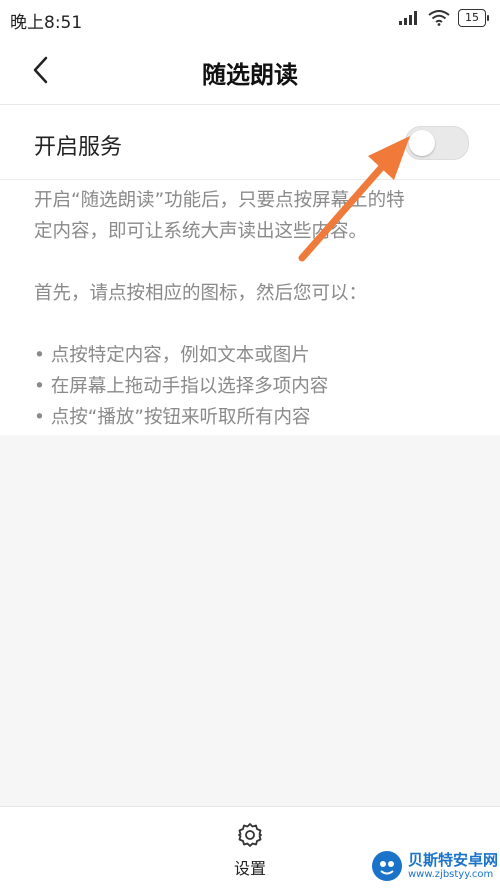 The image size is (500, 890). What do you see at coordinates (219, 200) in the screenshot?
I see `description-line: 开启“随选朗读”功能后，只要点按屏幕上的特` at bounding box center [219, 200].